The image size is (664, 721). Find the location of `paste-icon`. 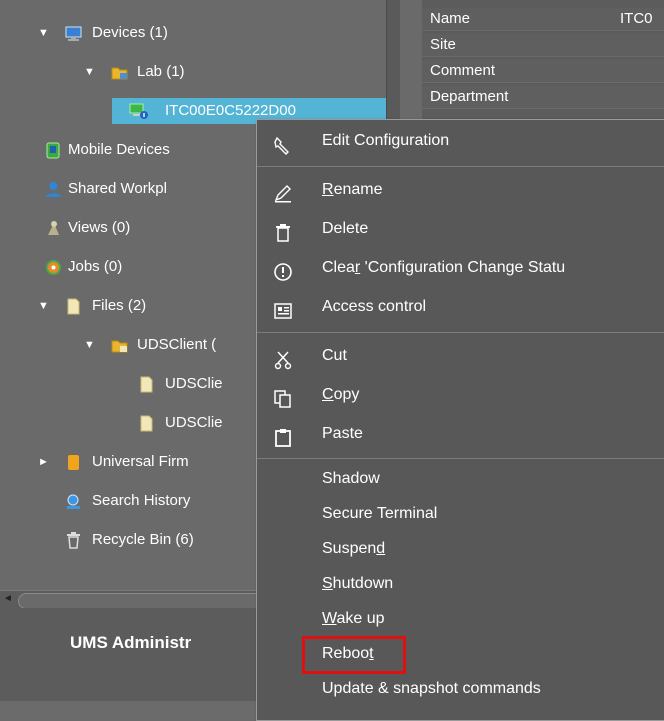

paste-icon is located at coordinates (283, 436).